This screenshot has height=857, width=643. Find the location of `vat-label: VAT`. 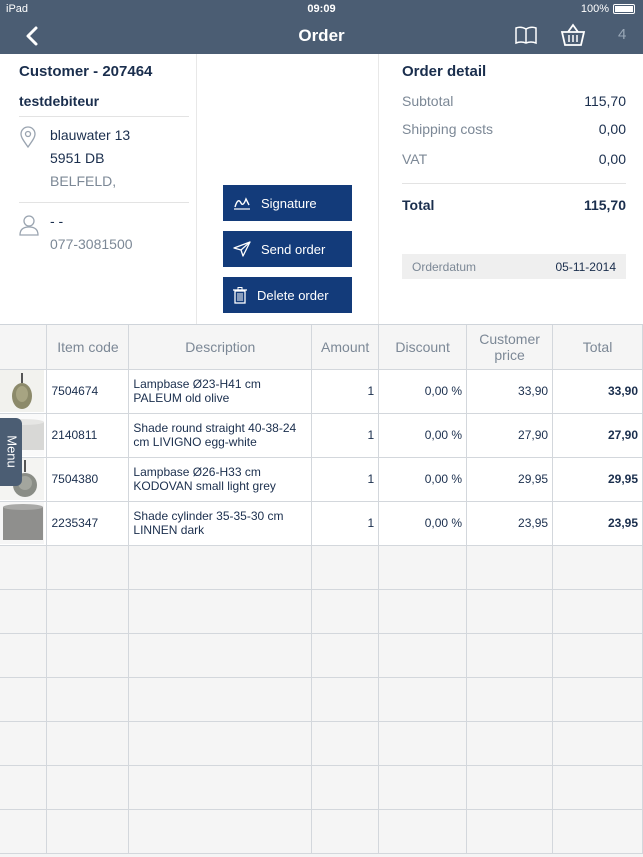

vat-label: VAT is located at coordinates (415, 159).